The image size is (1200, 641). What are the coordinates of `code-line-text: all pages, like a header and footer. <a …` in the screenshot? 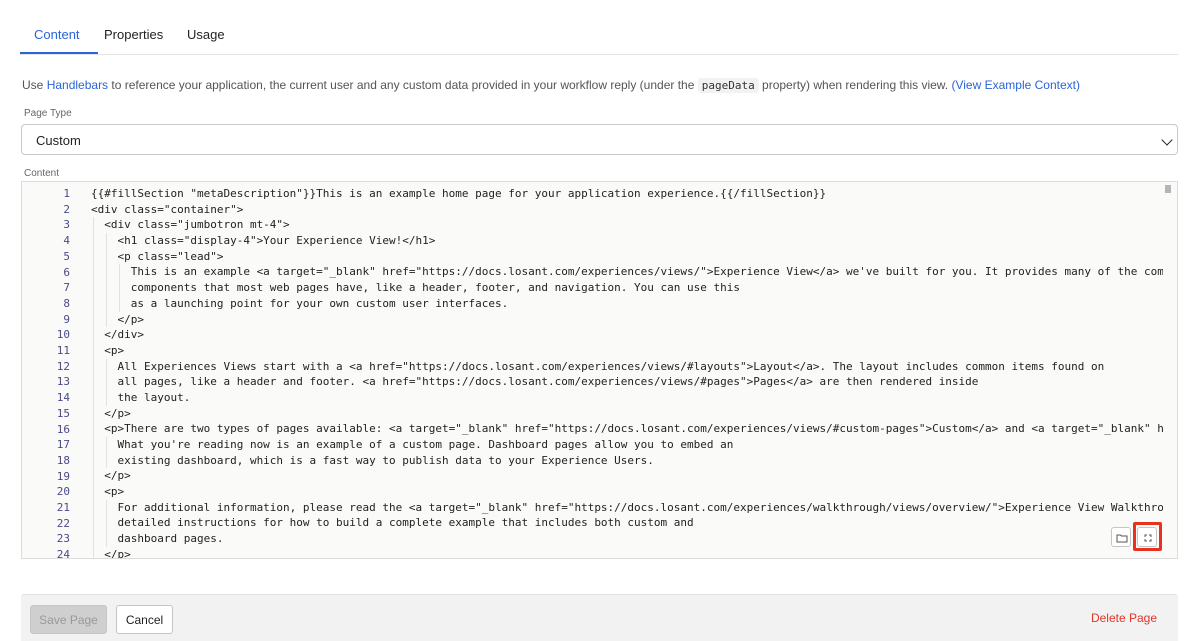 It's located at (535, 382).